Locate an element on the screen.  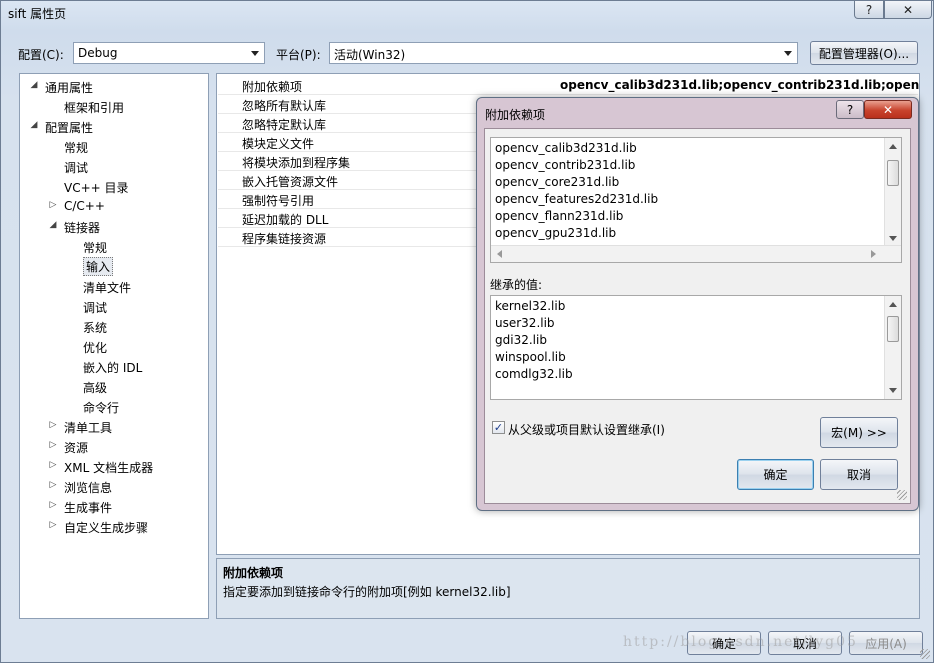
tree-item-label: 命令行 is located at coordinates (101, 408).